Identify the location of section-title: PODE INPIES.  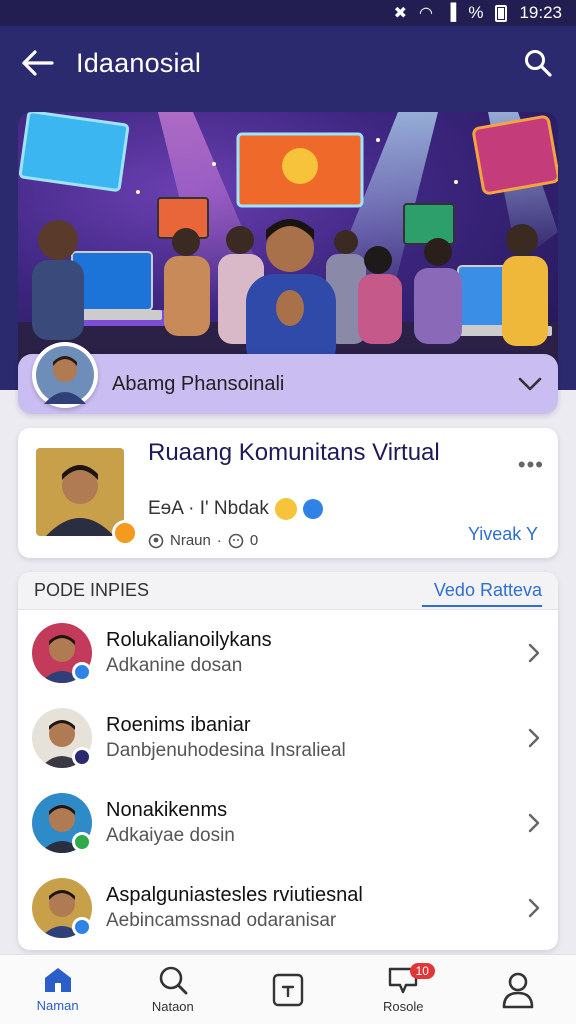
(92, 590).